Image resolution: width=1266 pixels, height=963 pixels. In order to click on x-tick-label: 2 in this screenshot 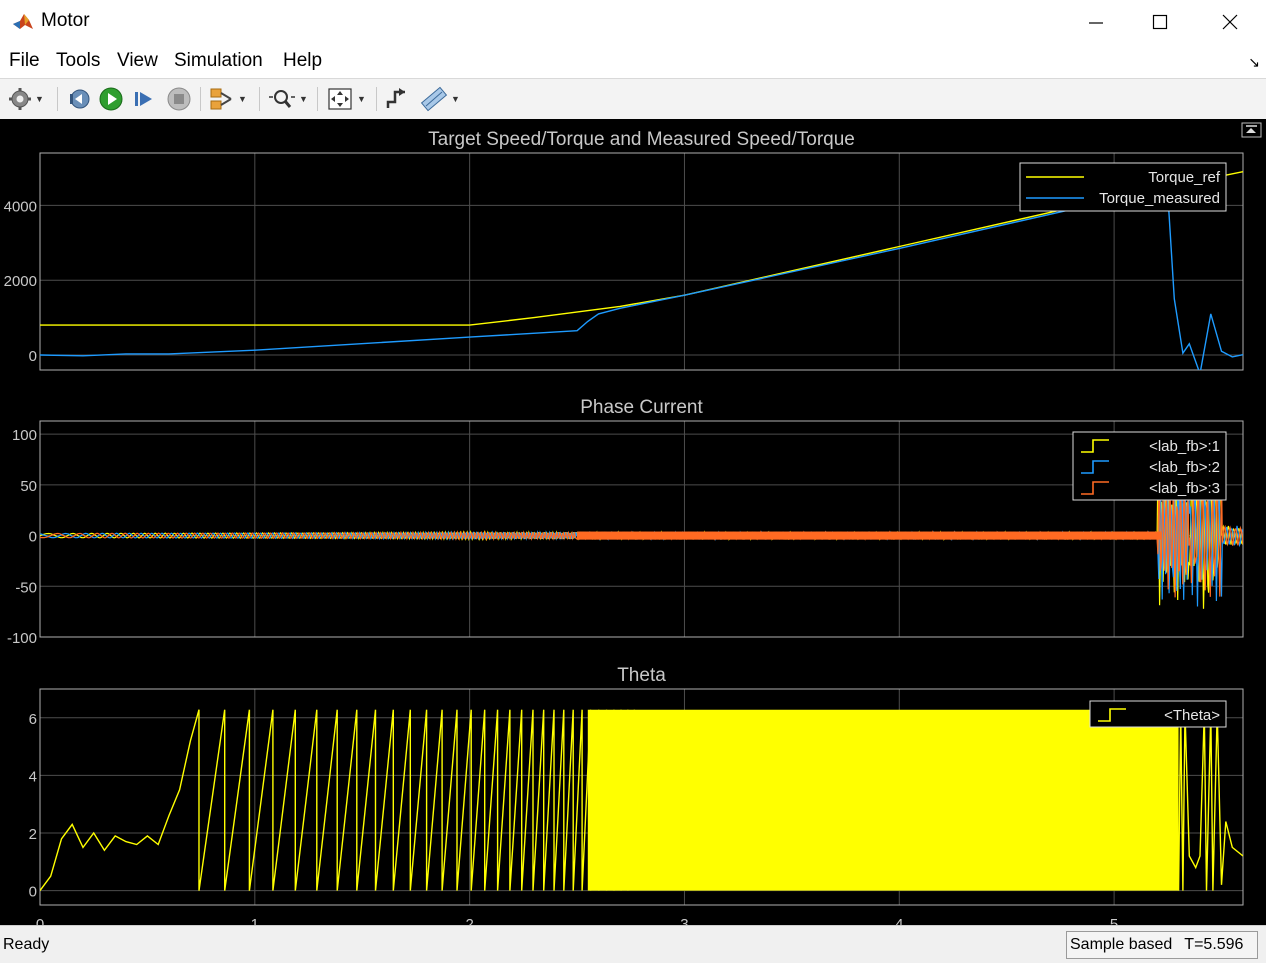, I will do `click(469, 920)`.